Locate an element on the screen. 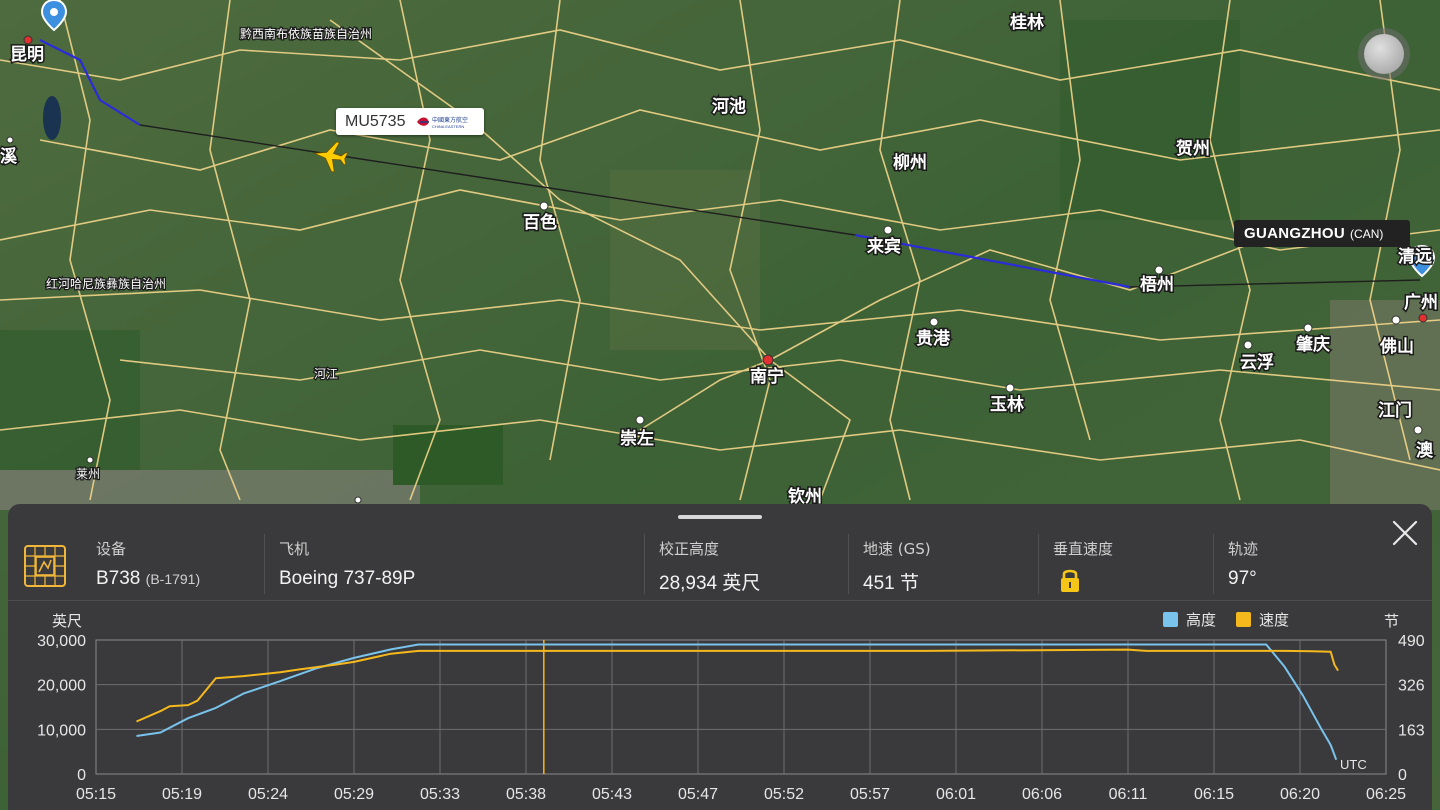 The height and width of the screenshot is (810, 1440). map-layers-button is located at coordinates (1384, 54).